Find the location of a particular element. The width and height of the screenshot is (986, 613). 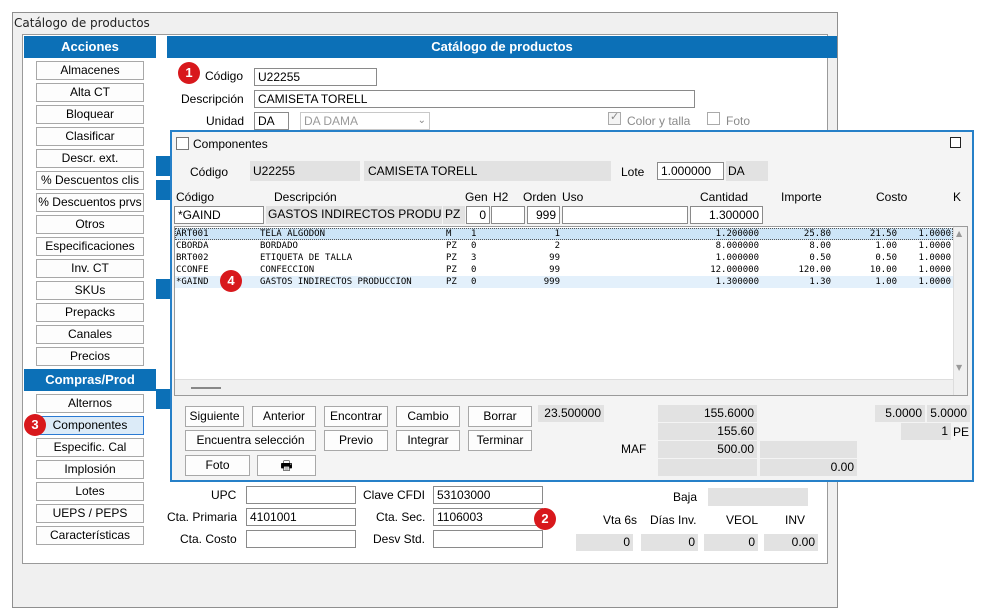

especificaciones-button: Especificaciones is located at coordinates (90, 246).